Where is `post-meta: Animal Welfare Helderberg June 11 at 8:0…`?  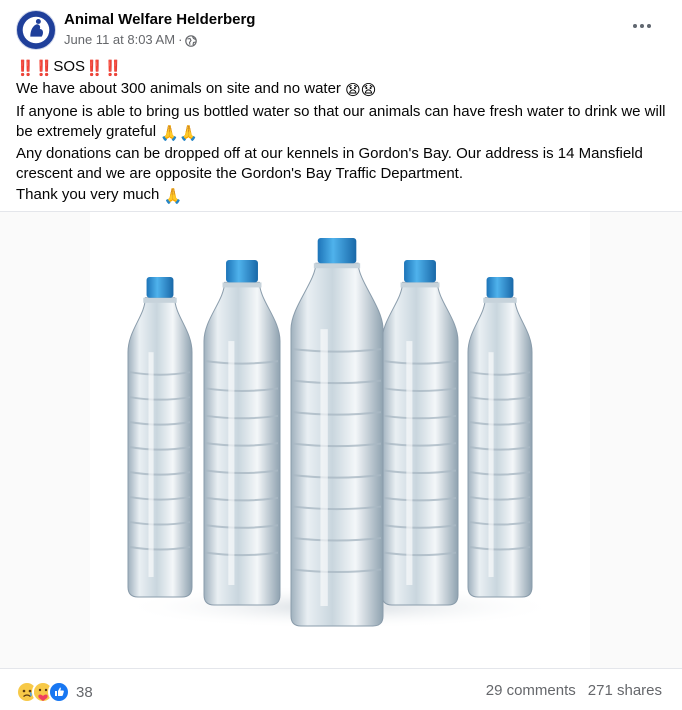 post-meta: Animal Welfare Helderberg June 11 at 8:0… is located at coordinates (159, 30).